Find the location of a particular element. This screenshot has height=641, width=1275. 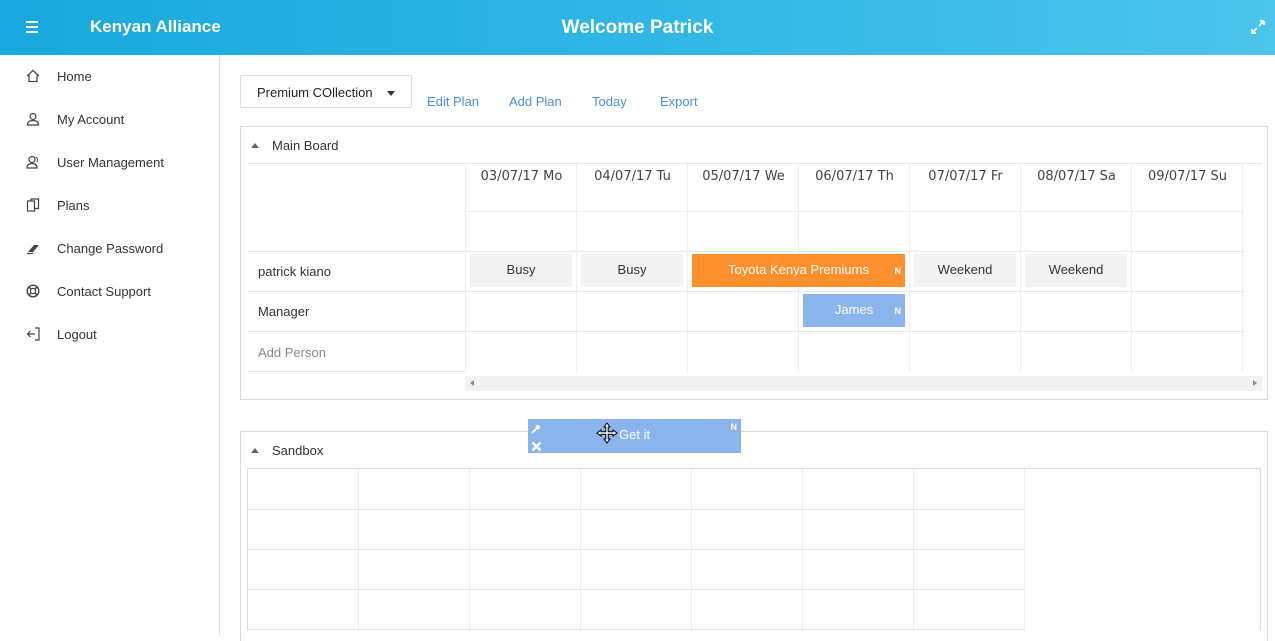

sidebar-item-logout: Logout is located at coordinates (109, 335).